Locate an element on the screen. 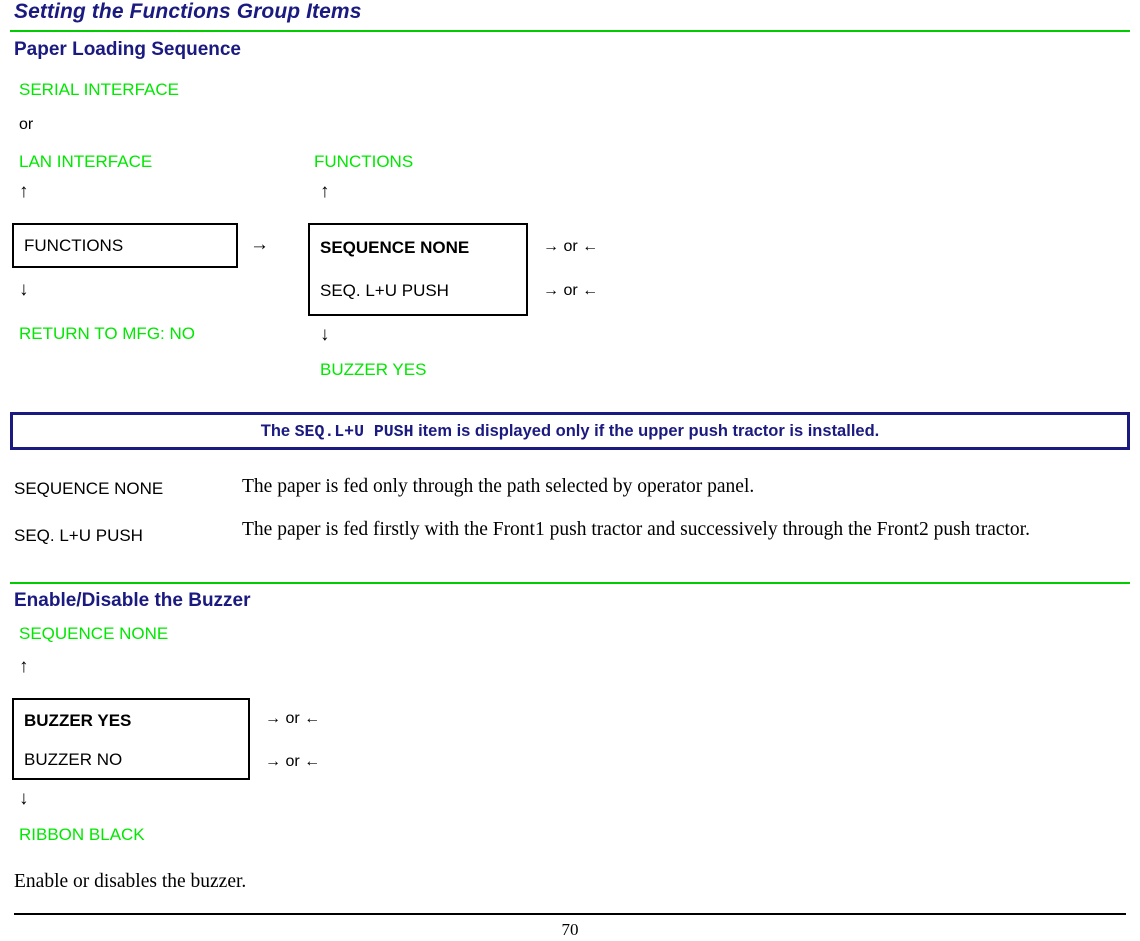 The image size is (1140, 941). up-arrow-icon-buzzer: ↑ is located at coordinates (24, 666).